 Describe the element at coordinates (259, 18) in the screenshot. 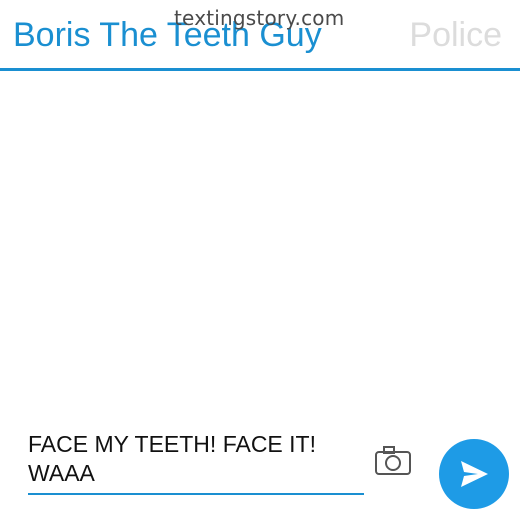

I see `watermark: textingstory.com` at that location.